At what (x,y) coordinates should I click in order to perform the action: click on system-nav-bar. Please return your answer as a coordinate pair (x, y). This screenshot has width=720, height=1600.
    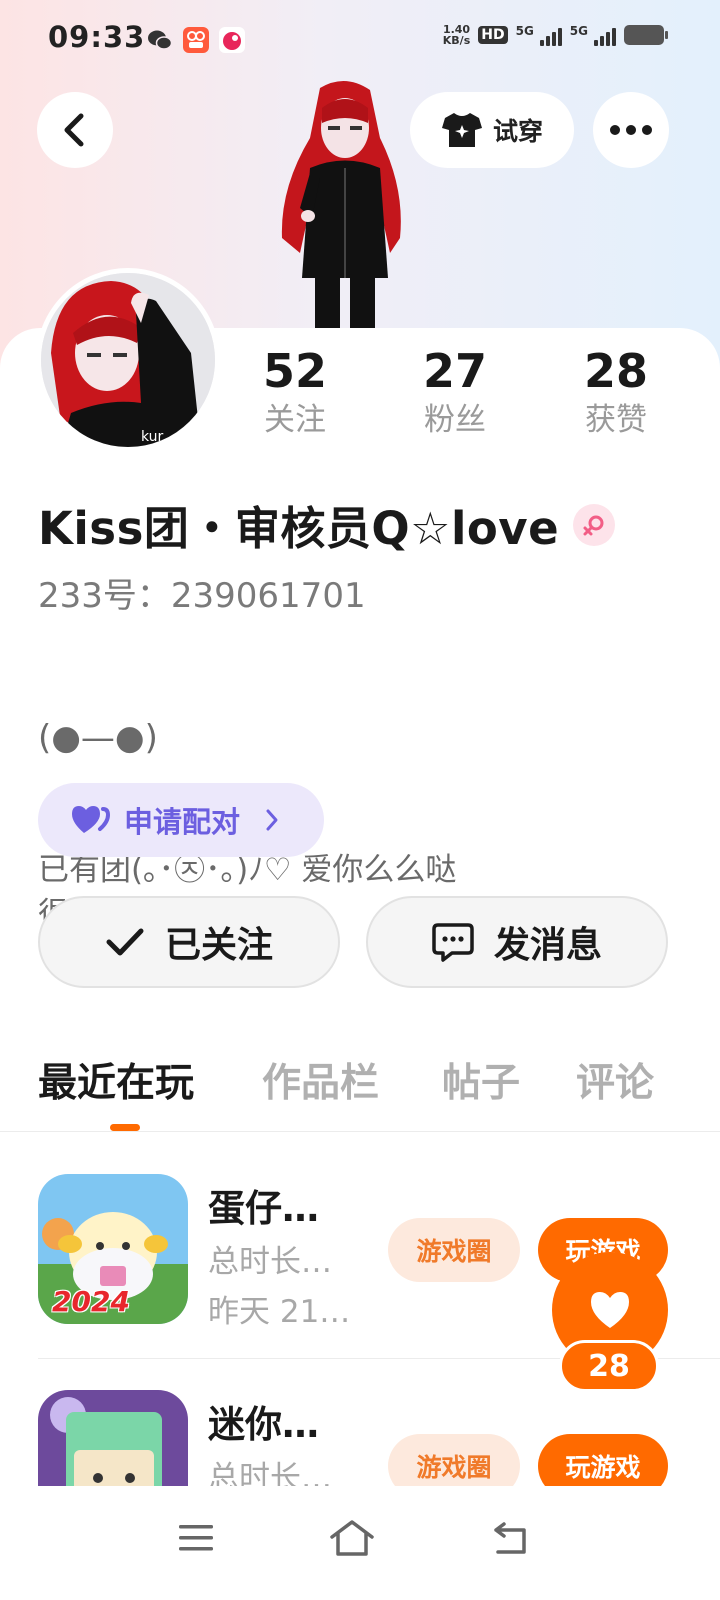
    Looking at the image, I should click on (360, 1543).